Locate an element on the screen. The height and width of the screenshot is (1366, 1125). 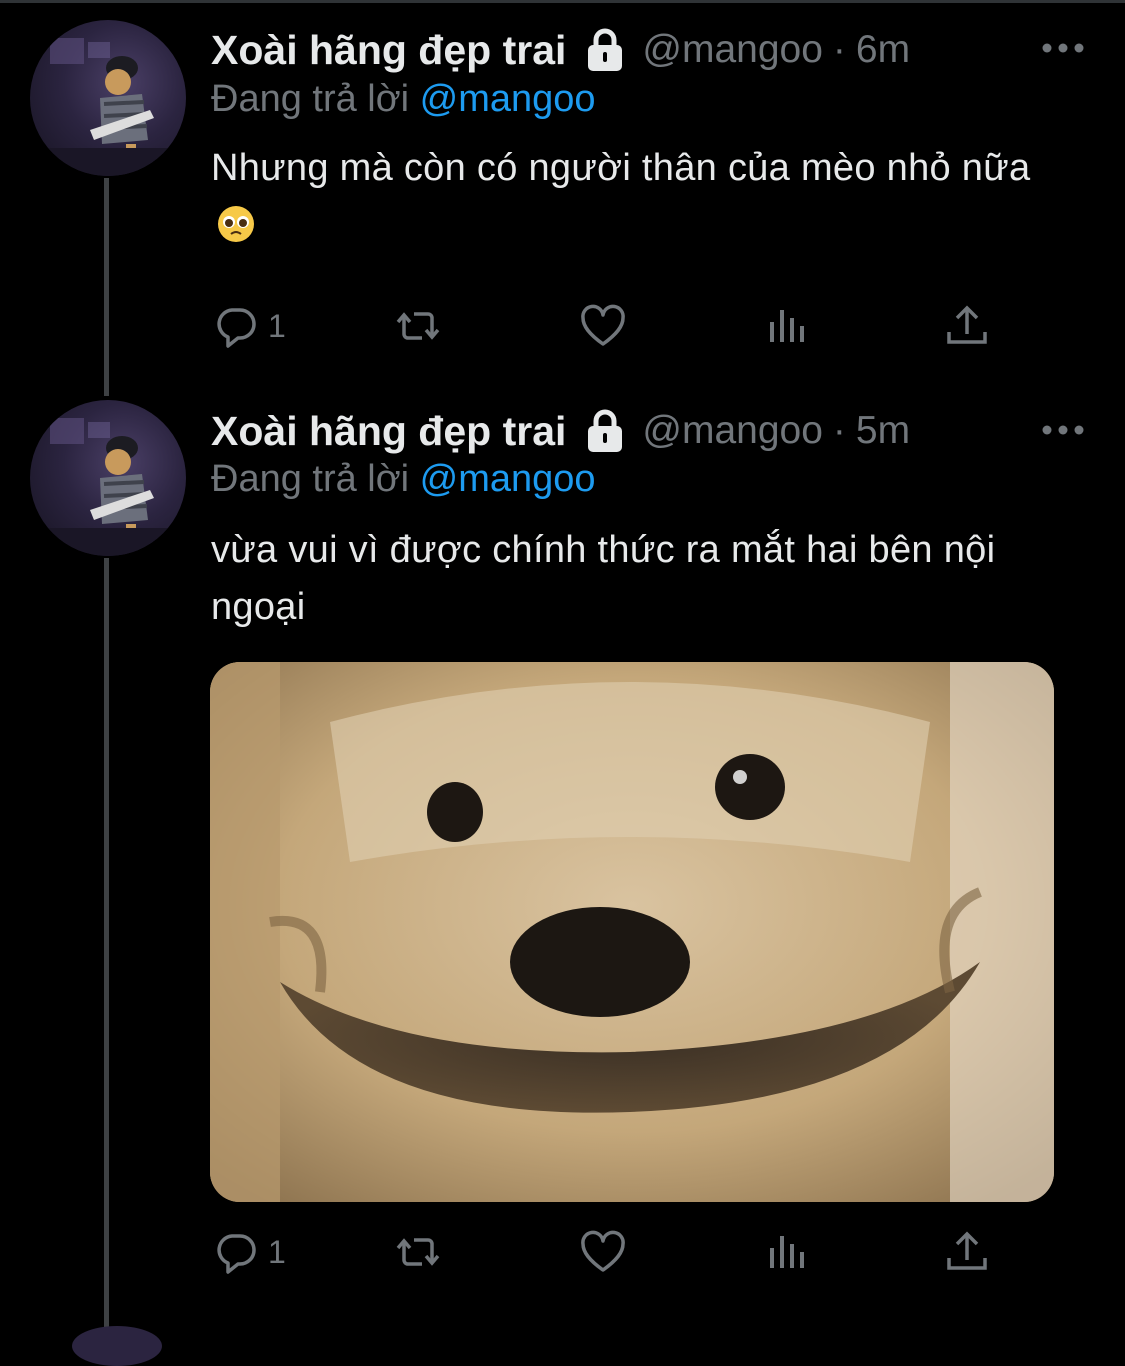
author-handle: @mangoo is located at coordinates (732, 431).